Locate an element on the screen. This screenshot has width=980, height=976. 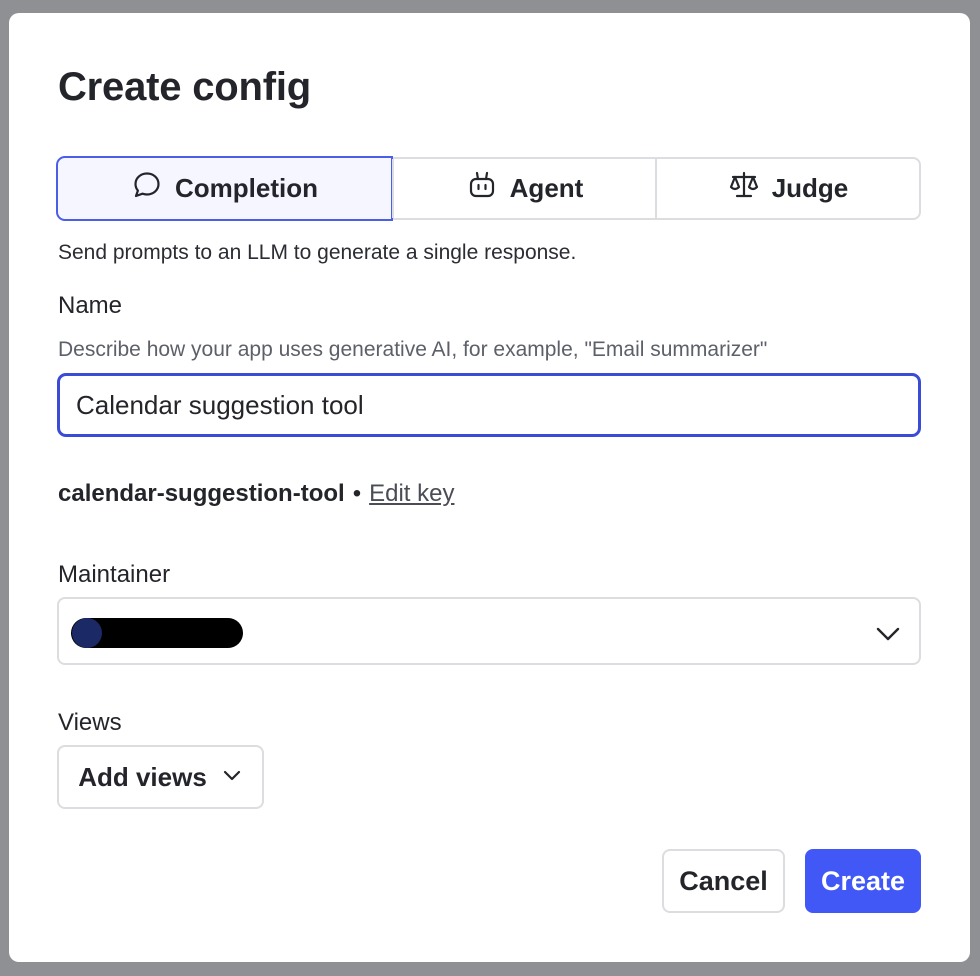
name-label: Name is located at coordinates (90, 305).